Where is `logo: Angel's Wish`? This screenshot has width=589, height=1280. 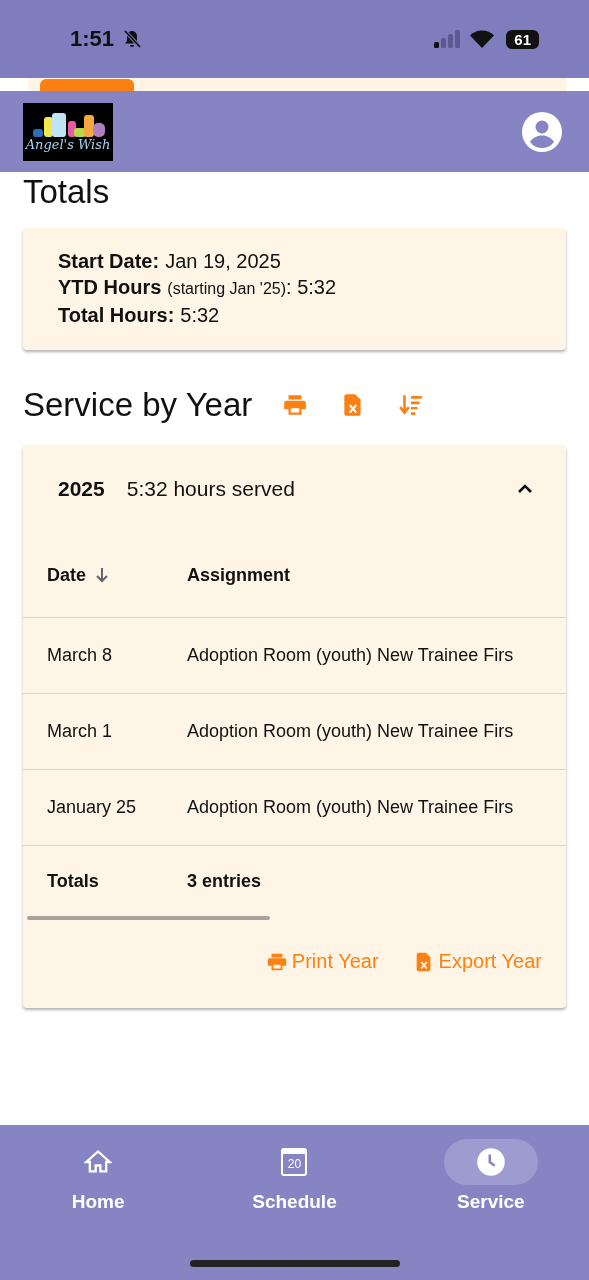
logo: Angel's Wish is located at coordinates (68, 131).